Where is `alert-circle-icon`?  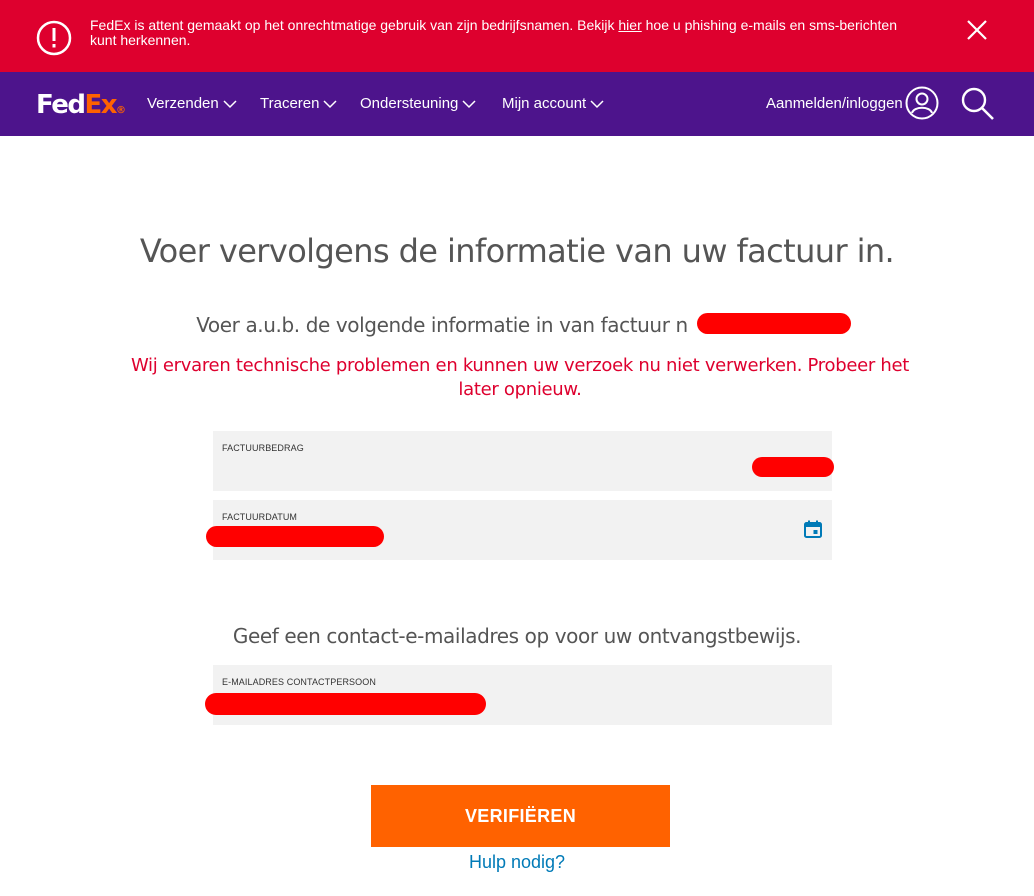 alert-circle-icon is located at coordinates (54, 38).